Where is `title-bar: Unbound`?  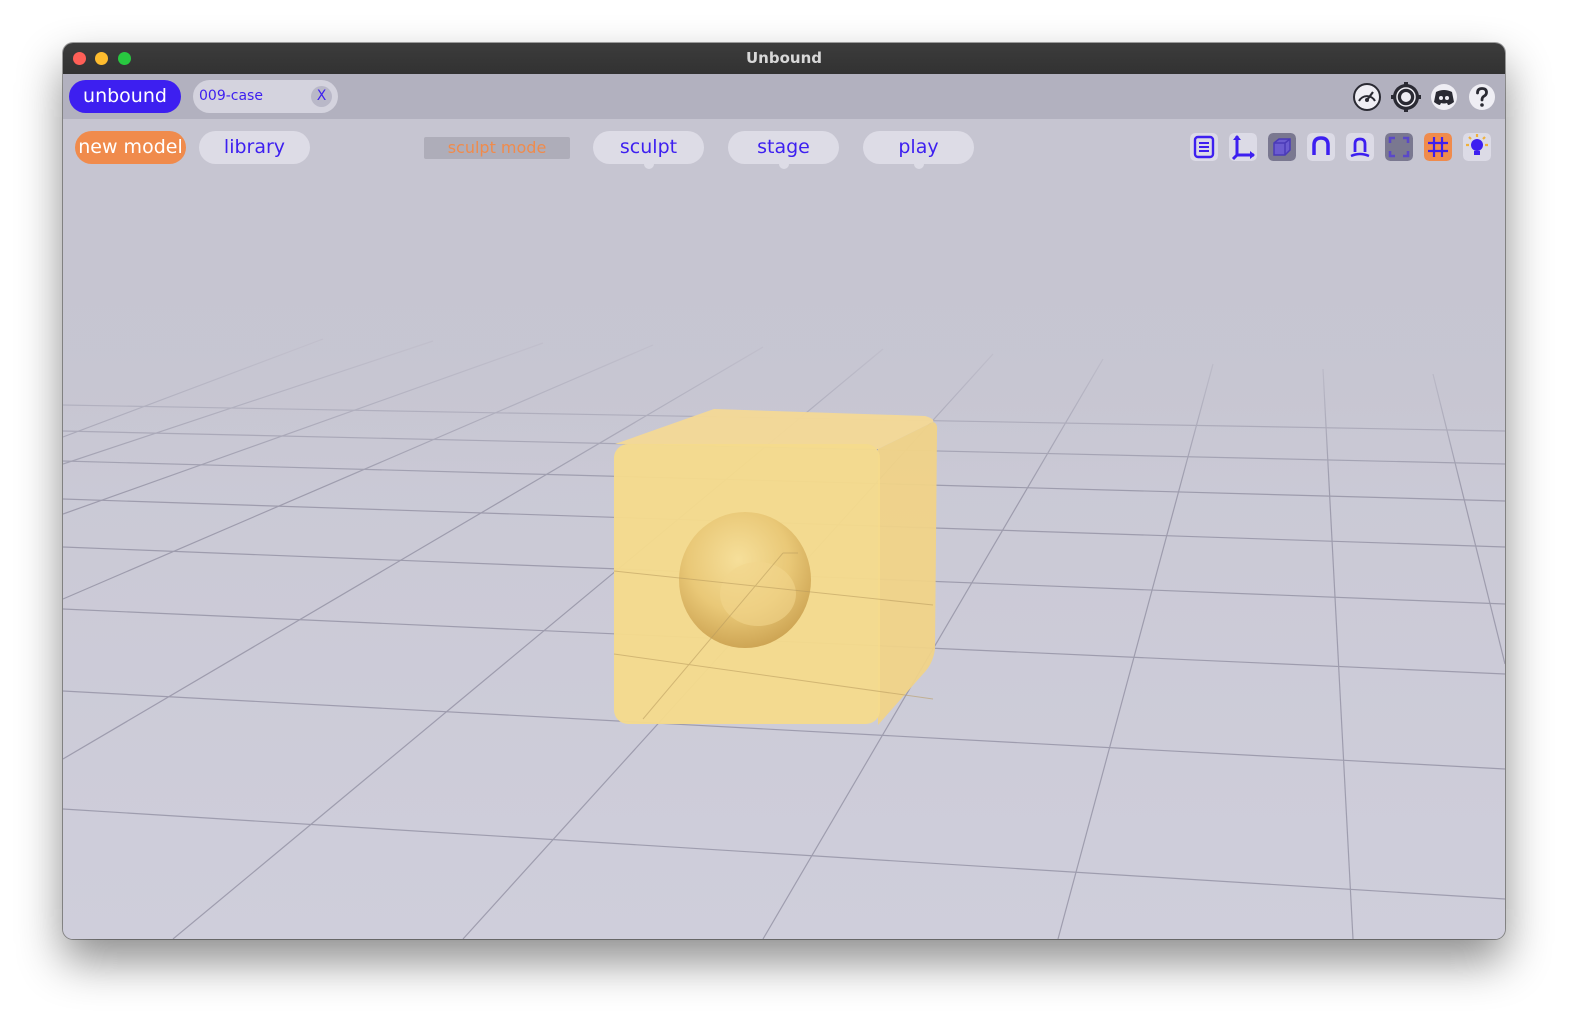 title-bar: Unbound is located at coordinates (784, 58).